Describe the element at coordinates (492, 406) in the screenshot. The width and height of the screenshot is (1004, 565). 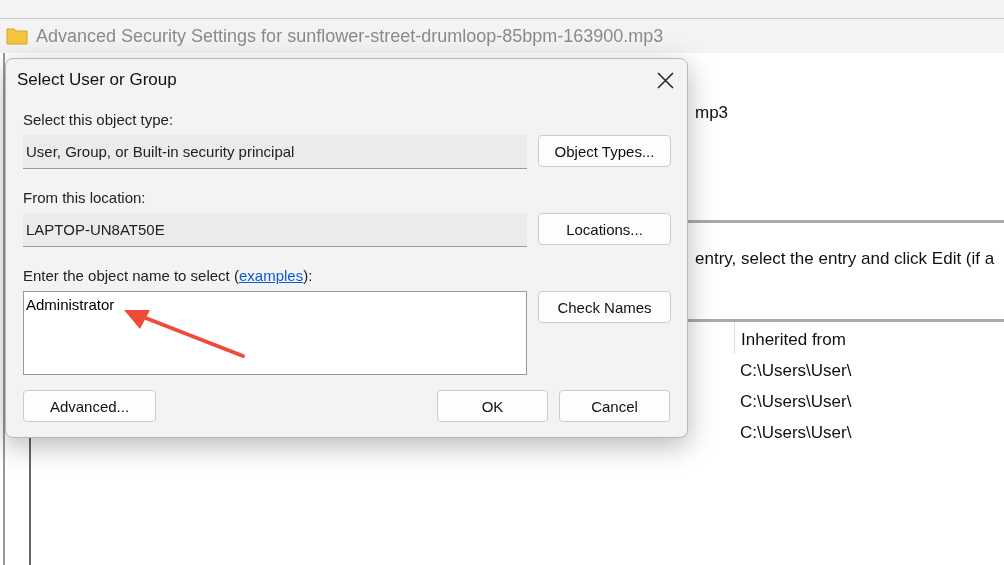
I see `dialog-button: OK` at that location.